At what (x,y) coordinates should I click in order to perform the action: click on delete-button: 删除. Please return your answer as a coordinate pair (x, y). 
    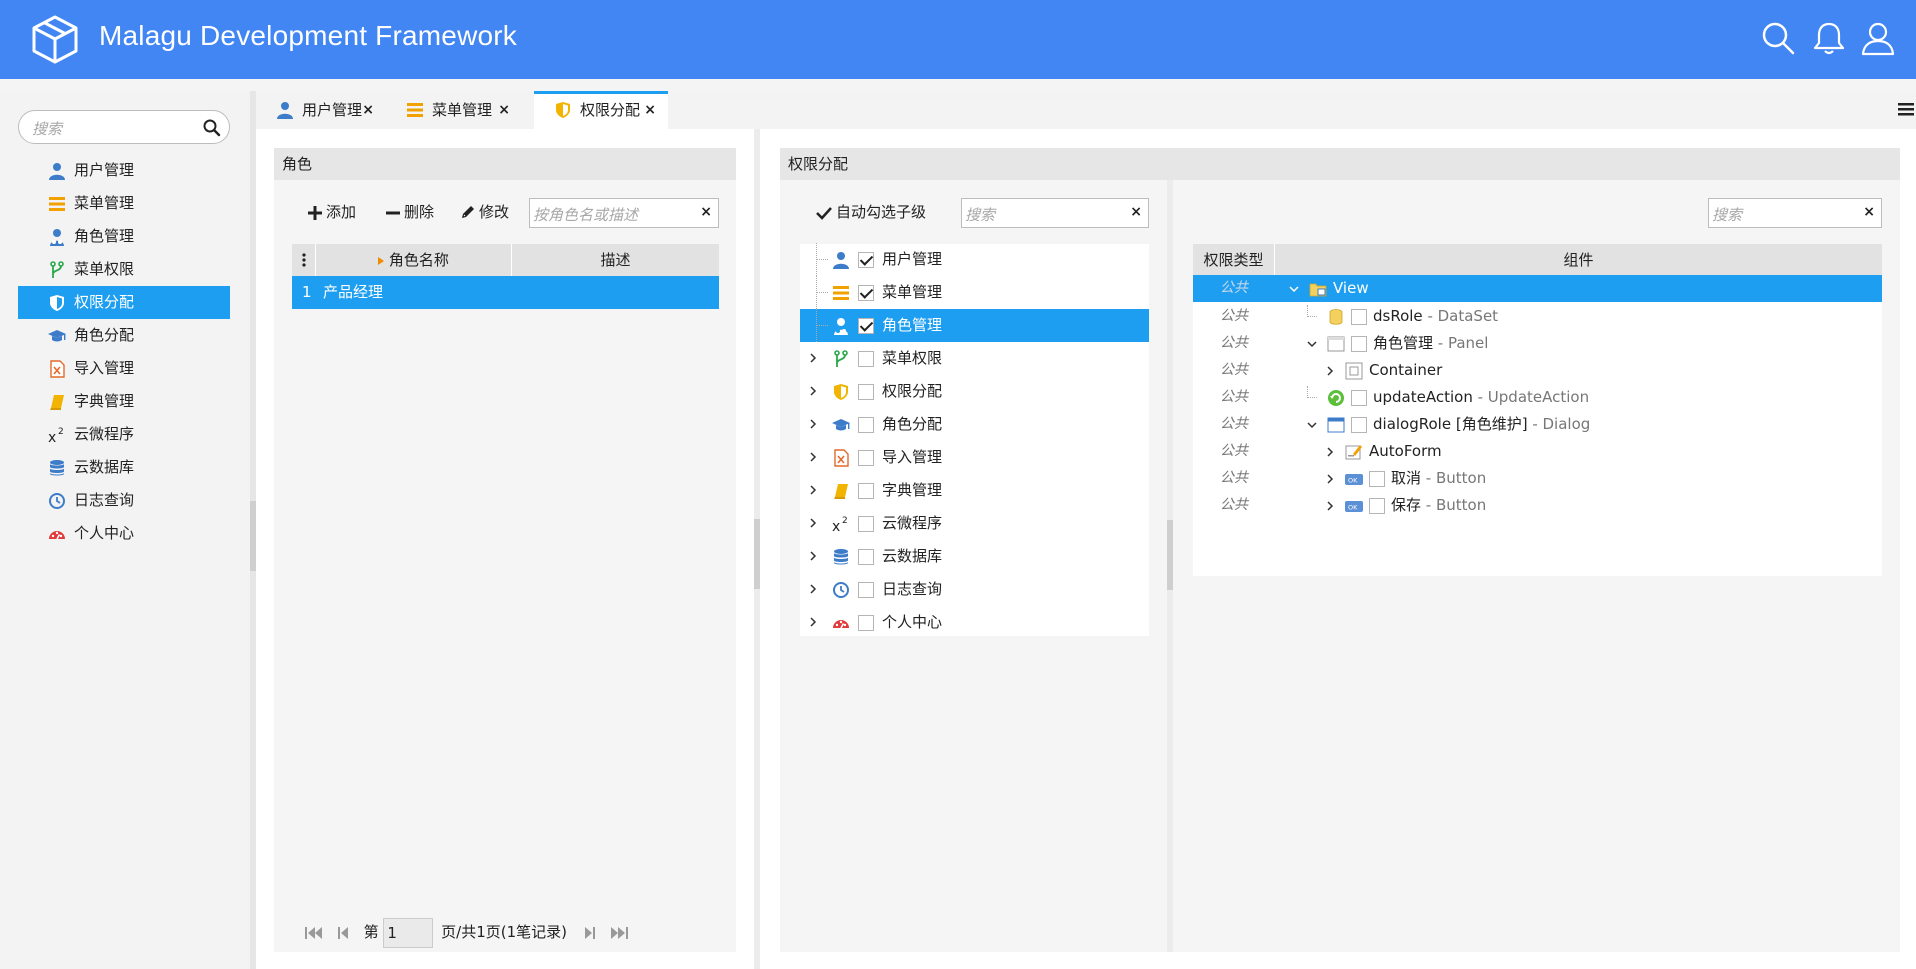
    Looking at the image, I should click on (410, 212).